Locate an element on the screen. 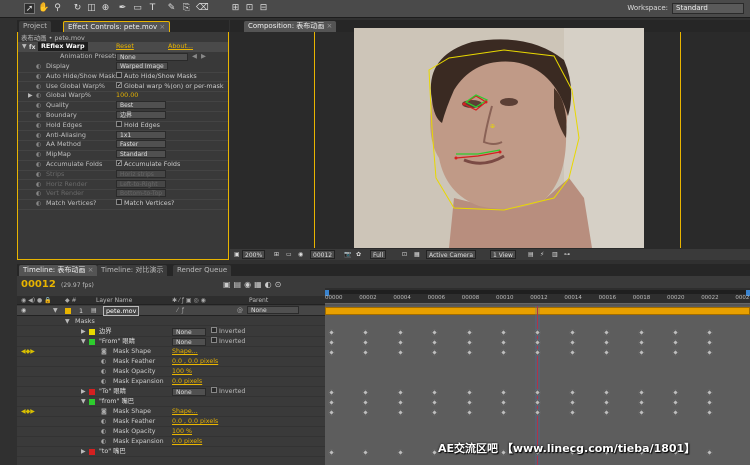 Image resolution: width=750 pixels, height=465 pixels. layer-label-color is located at coordinates (68, 311).